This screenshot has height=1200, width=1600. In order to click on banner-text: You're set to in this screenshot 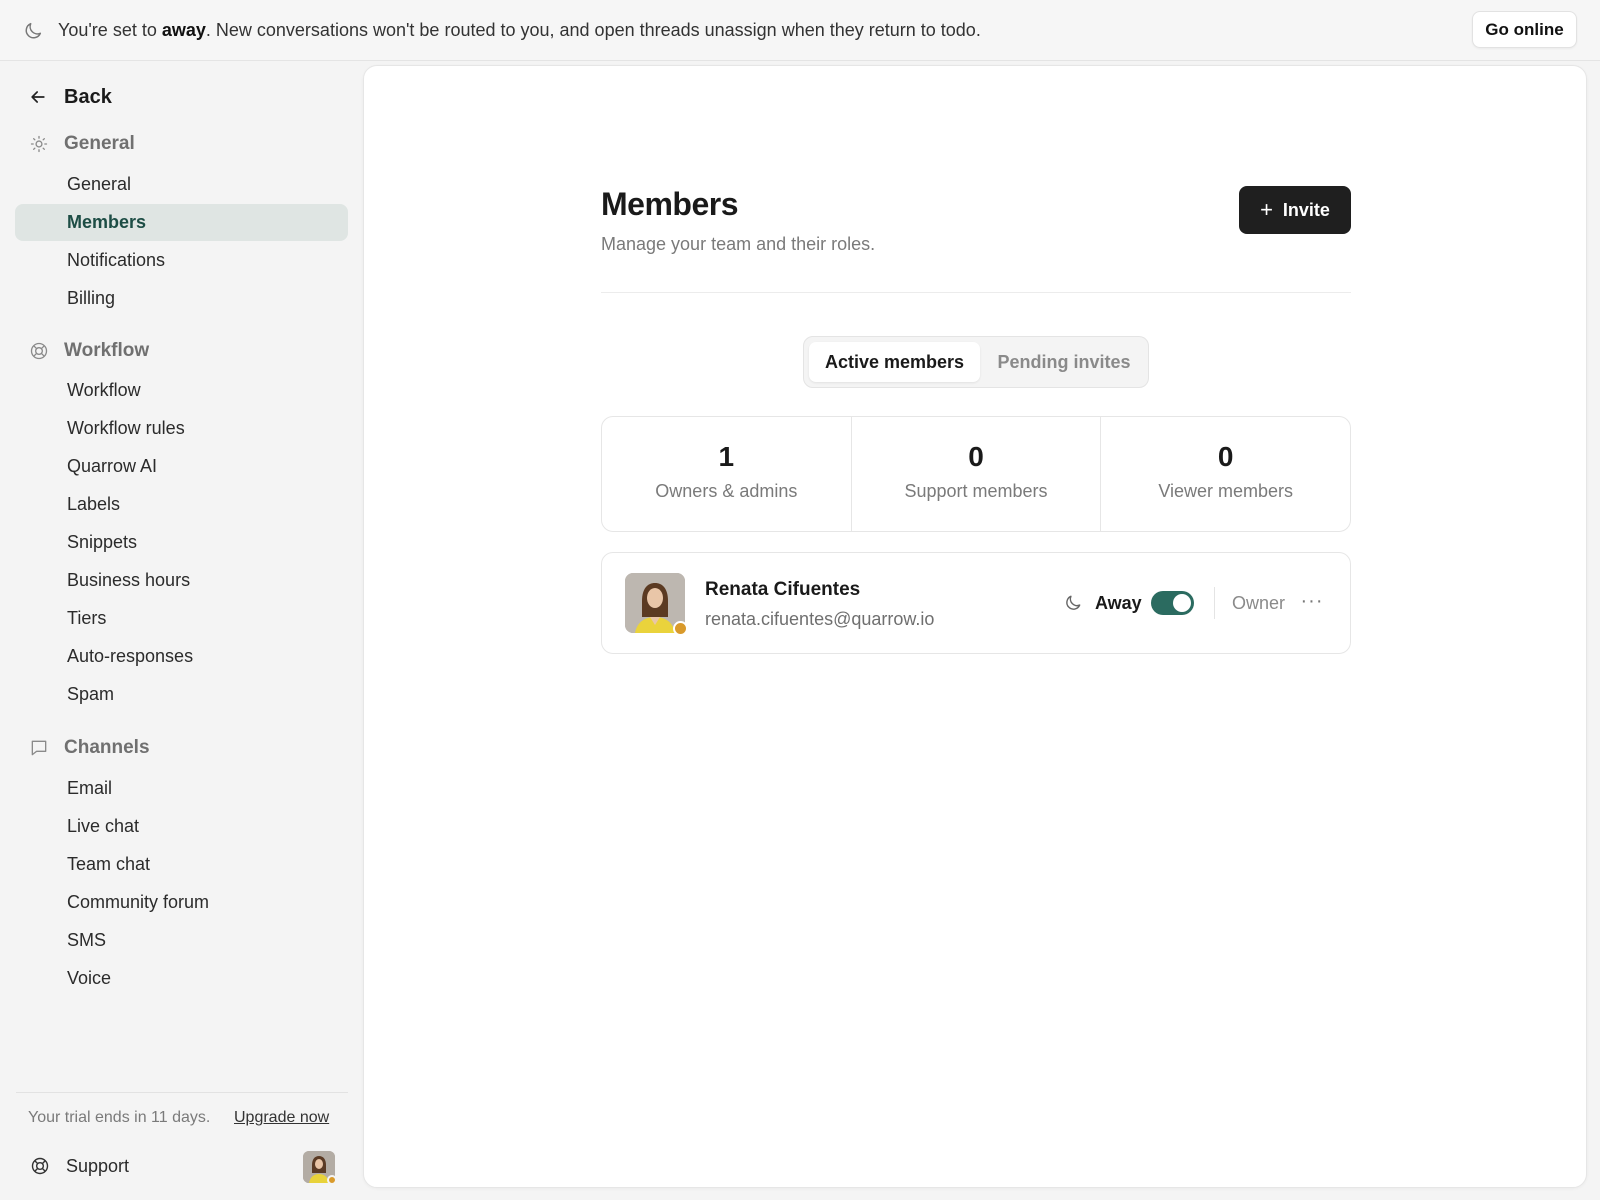, I will do `click(110, 30)`.